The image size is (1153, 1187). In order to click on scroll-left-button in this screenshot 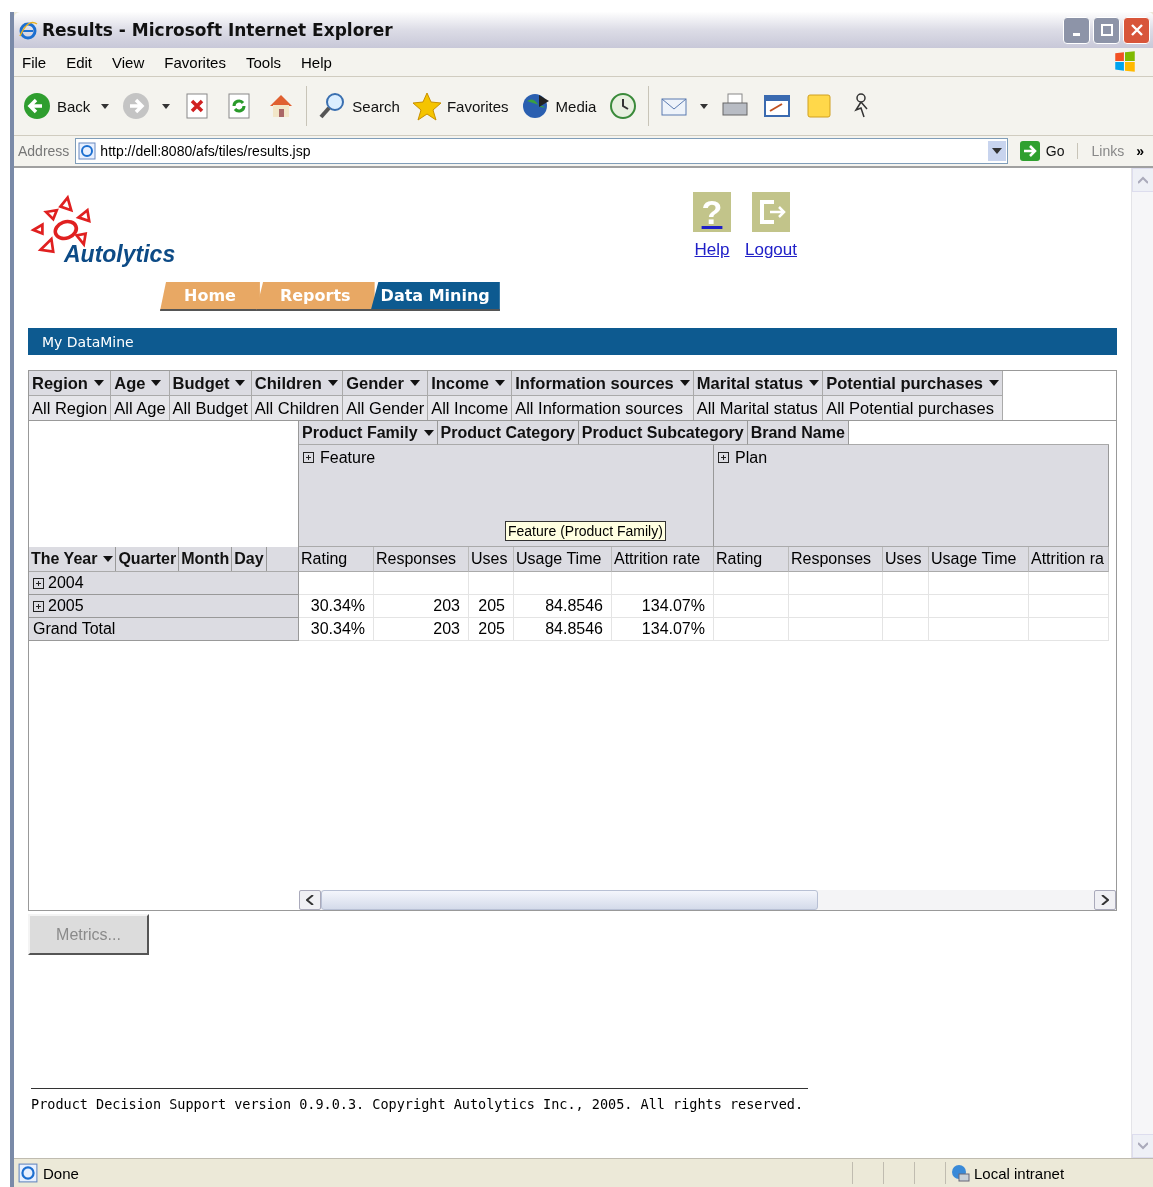, I will do `click(310, 900)`.